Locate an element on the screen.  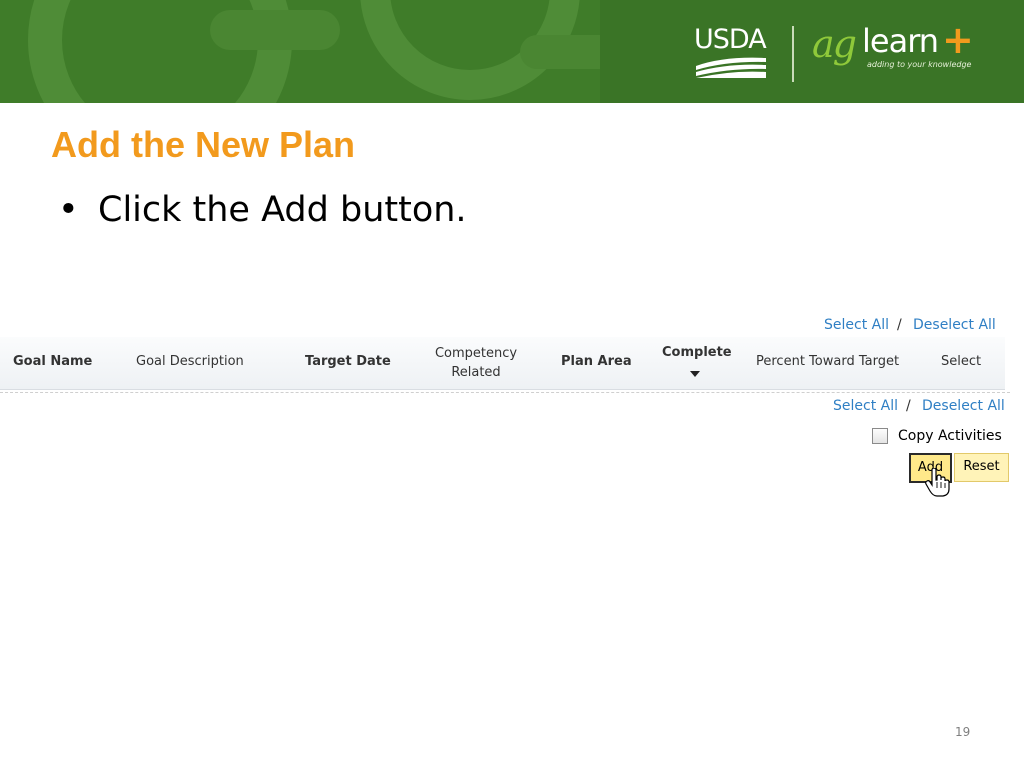
aglearn-plus-text: + is located at coordinates (958, 40).